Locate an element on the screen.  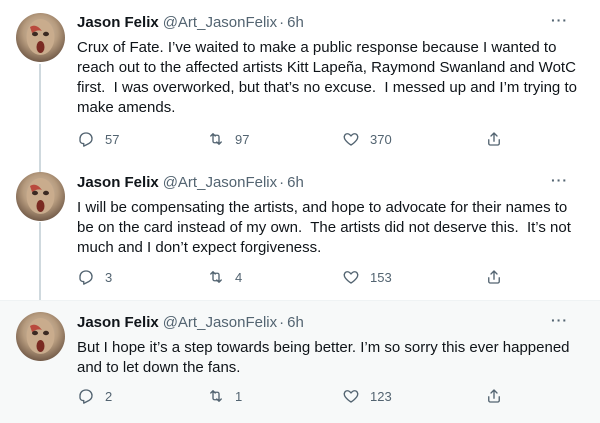
reply-button: 2 is located at coordinates (94, 396).